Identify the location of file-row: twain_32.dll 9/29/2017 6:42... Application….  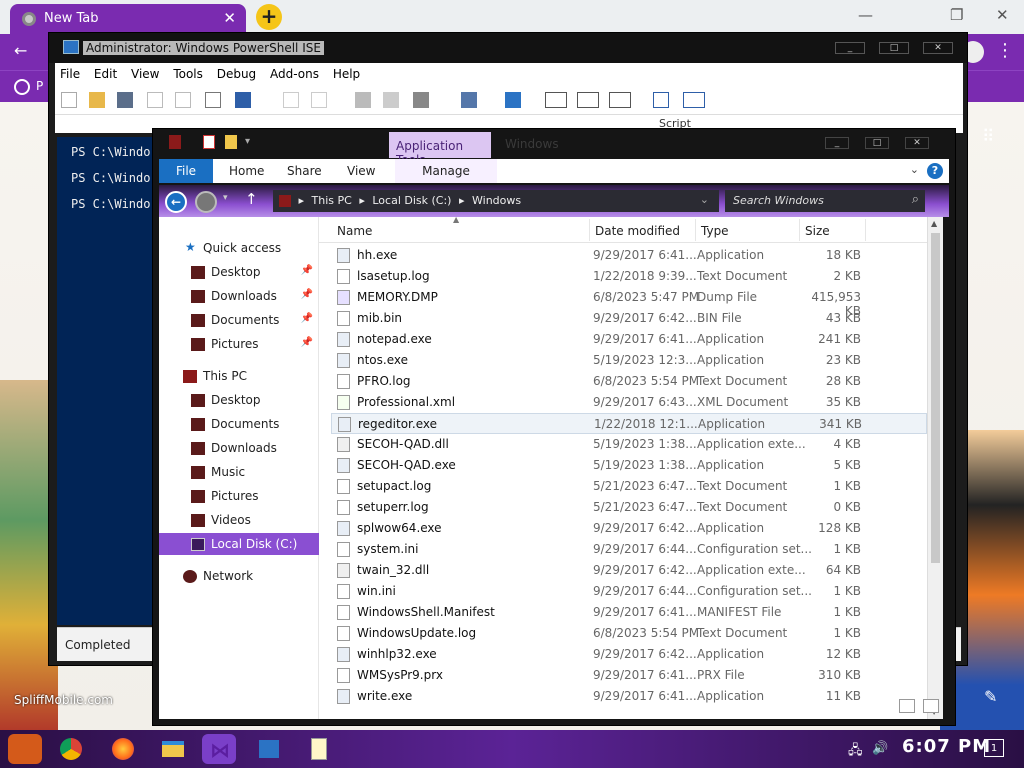
(629, 570).